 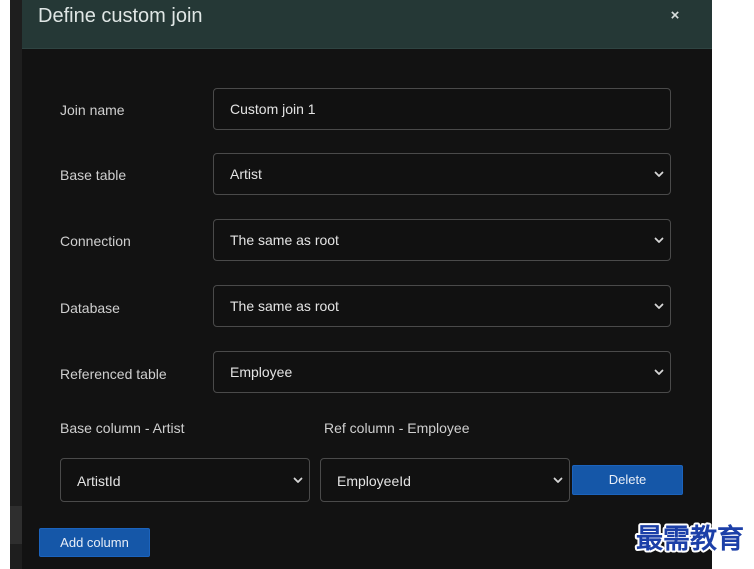 What do you see at coordinates (120, 16) in the screenshot?
I see `dialog-title: Define custom join` at bounding box center [120, 16].